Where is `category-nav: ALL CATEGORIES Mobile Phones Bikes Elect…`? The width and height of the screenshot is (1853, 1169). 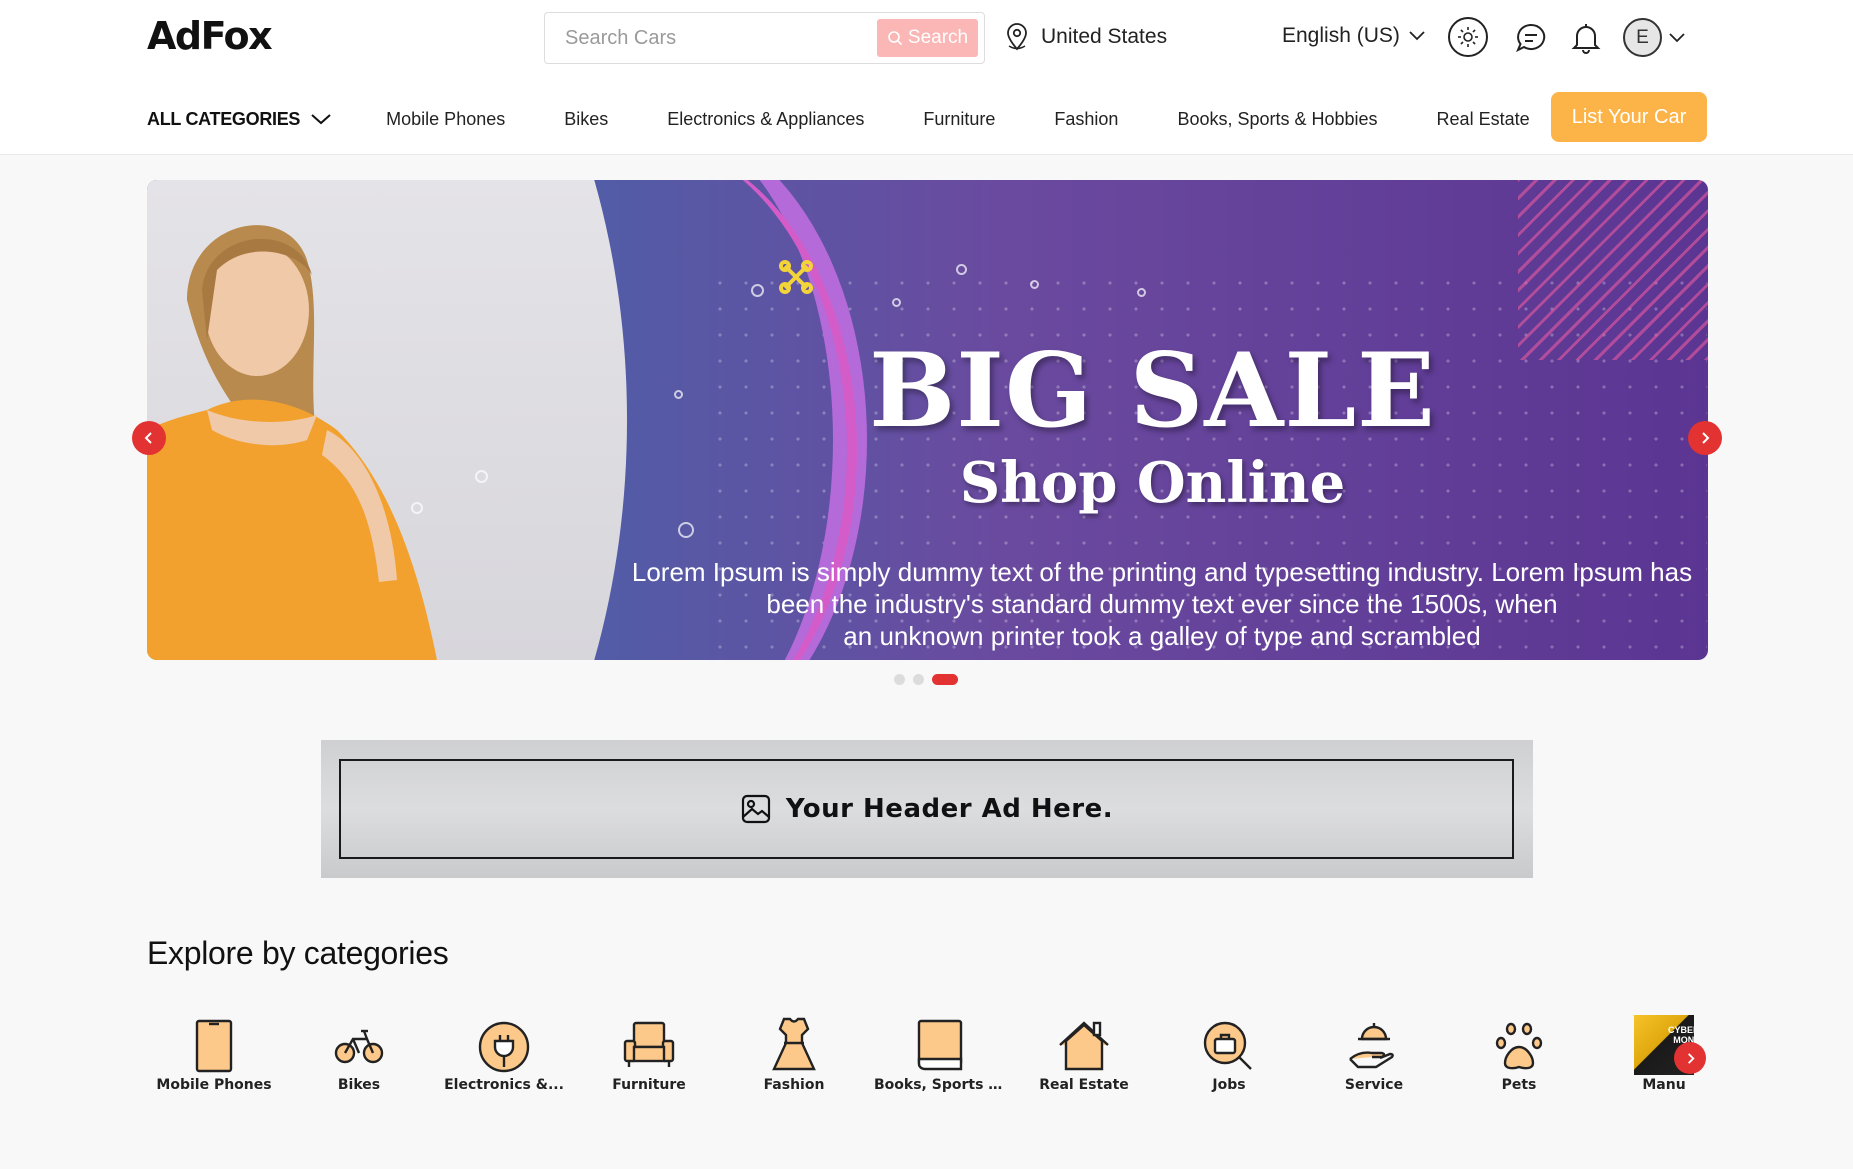
category-nav: ALL CATEGORIES Mobile Phones Bikes Elect… is located at coordinates (868, 119).